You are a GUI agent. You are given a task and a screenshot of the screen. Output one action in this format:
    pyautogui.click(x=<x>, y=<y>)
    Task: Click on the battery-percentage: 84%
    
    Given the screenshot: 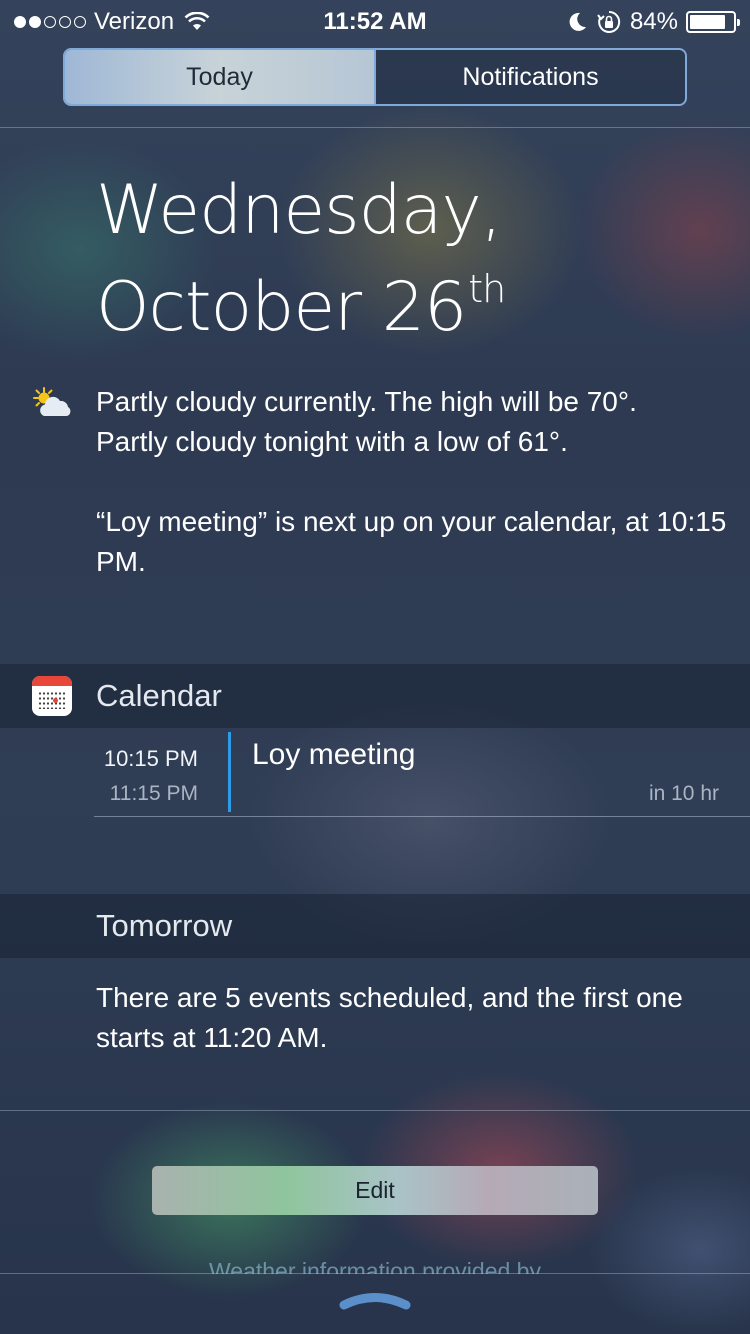 What is the action you would take?
    pyautogui.click(x=653, y=21)
    